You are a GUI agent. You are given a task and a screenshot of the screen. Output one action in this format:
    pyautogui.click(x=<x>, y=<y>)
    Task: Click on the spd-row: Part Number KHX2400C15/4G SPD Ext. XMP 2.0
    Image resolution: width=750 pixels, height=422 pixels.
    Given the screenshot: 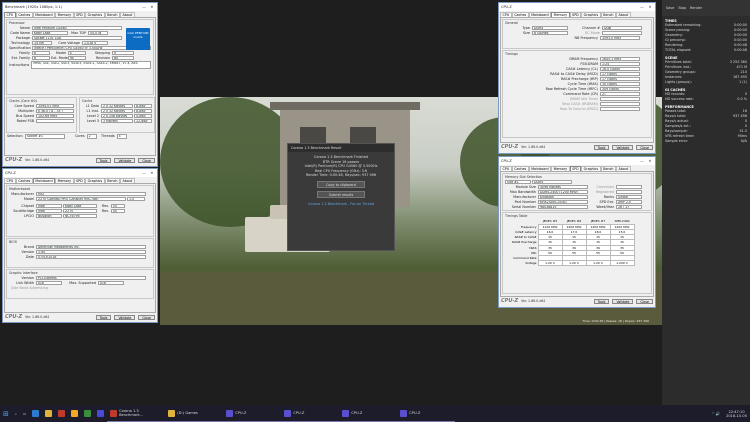 What is the action you would take?
    pyautogui.click(x=577, y=201)
    